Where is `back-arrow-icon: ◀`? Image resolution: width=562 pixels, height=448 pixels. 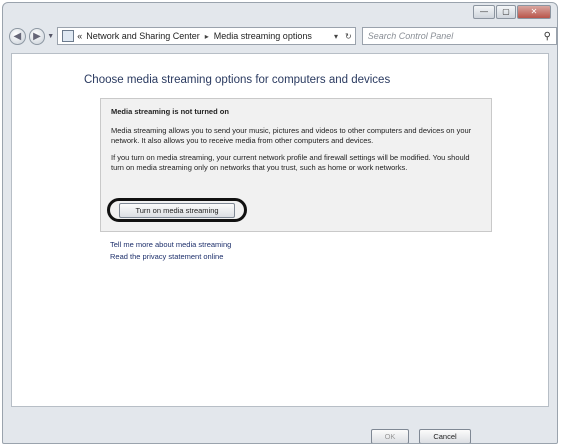 back-arrow-icon: ◀ is located at coordinates (17, 36).